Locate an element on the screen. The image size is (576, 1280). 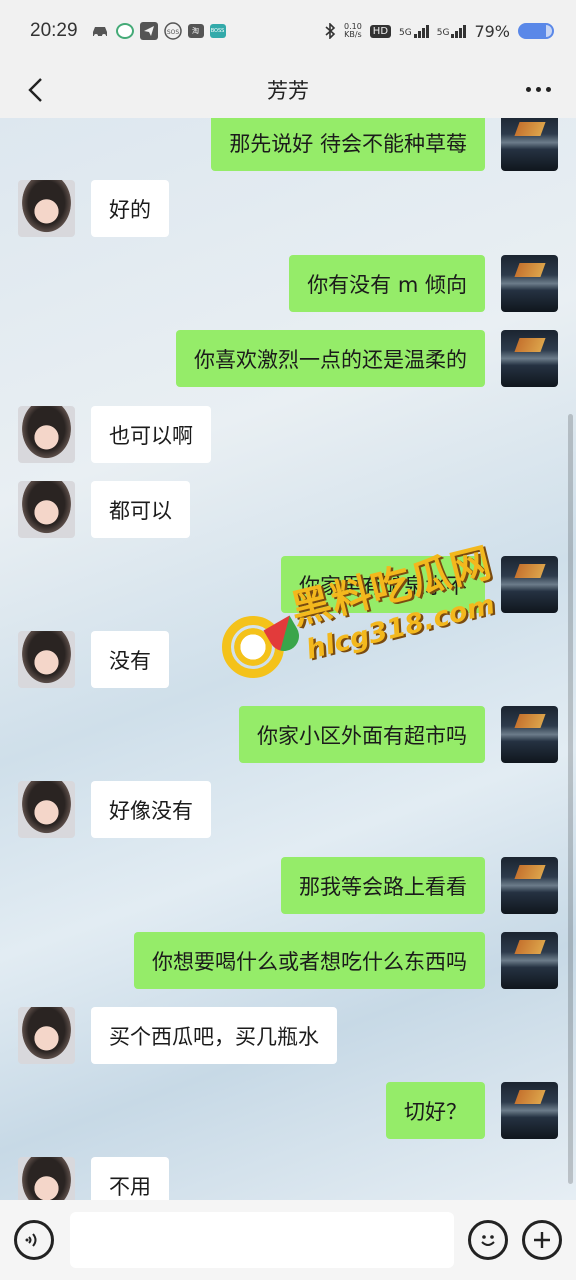
message-row: 那先说好 待会不能种草莓 is located at coordinates (376, 144).